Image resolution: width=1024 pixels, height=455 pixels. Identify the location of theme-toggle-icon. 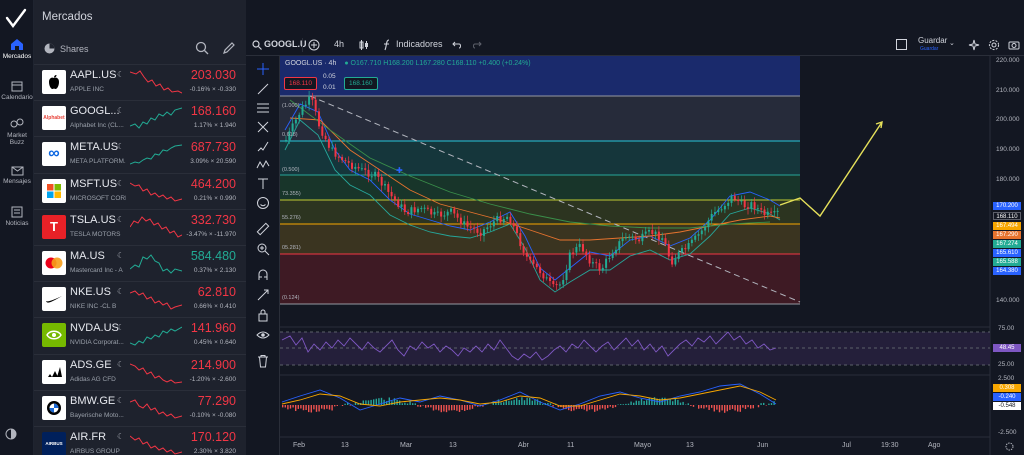
(11, 435).